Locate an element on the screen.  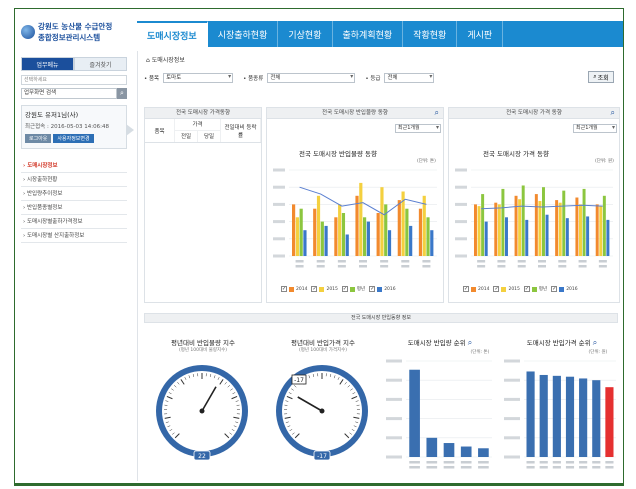
filter-item-select: 토마토 is located at coordinates (198, 78).